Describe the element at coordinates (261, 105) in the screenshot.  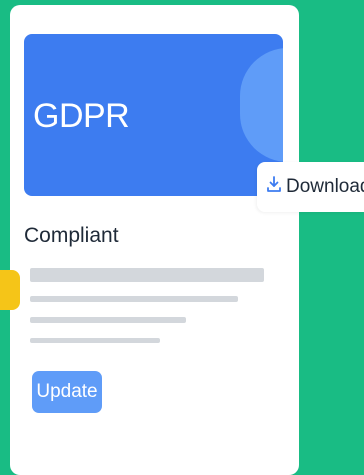
I see `banner-decoration` at that location.